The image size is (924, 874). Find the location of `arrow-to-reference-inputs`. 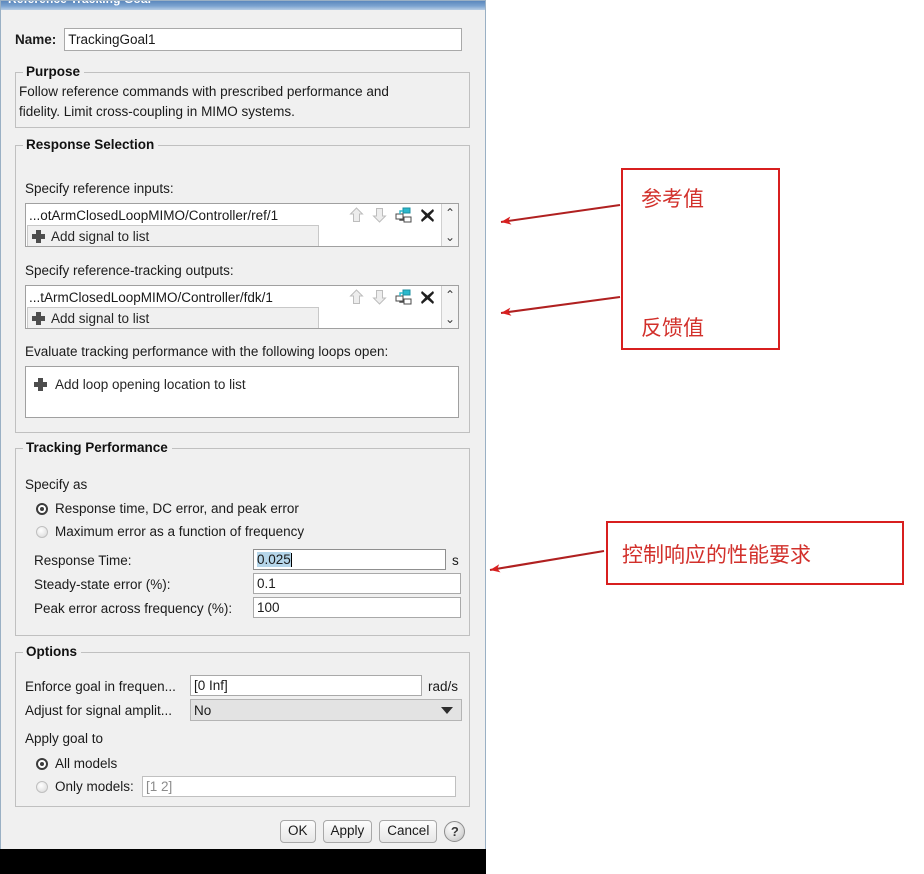

arrow-to-reference-inputs is located at coordinates (560, 214).